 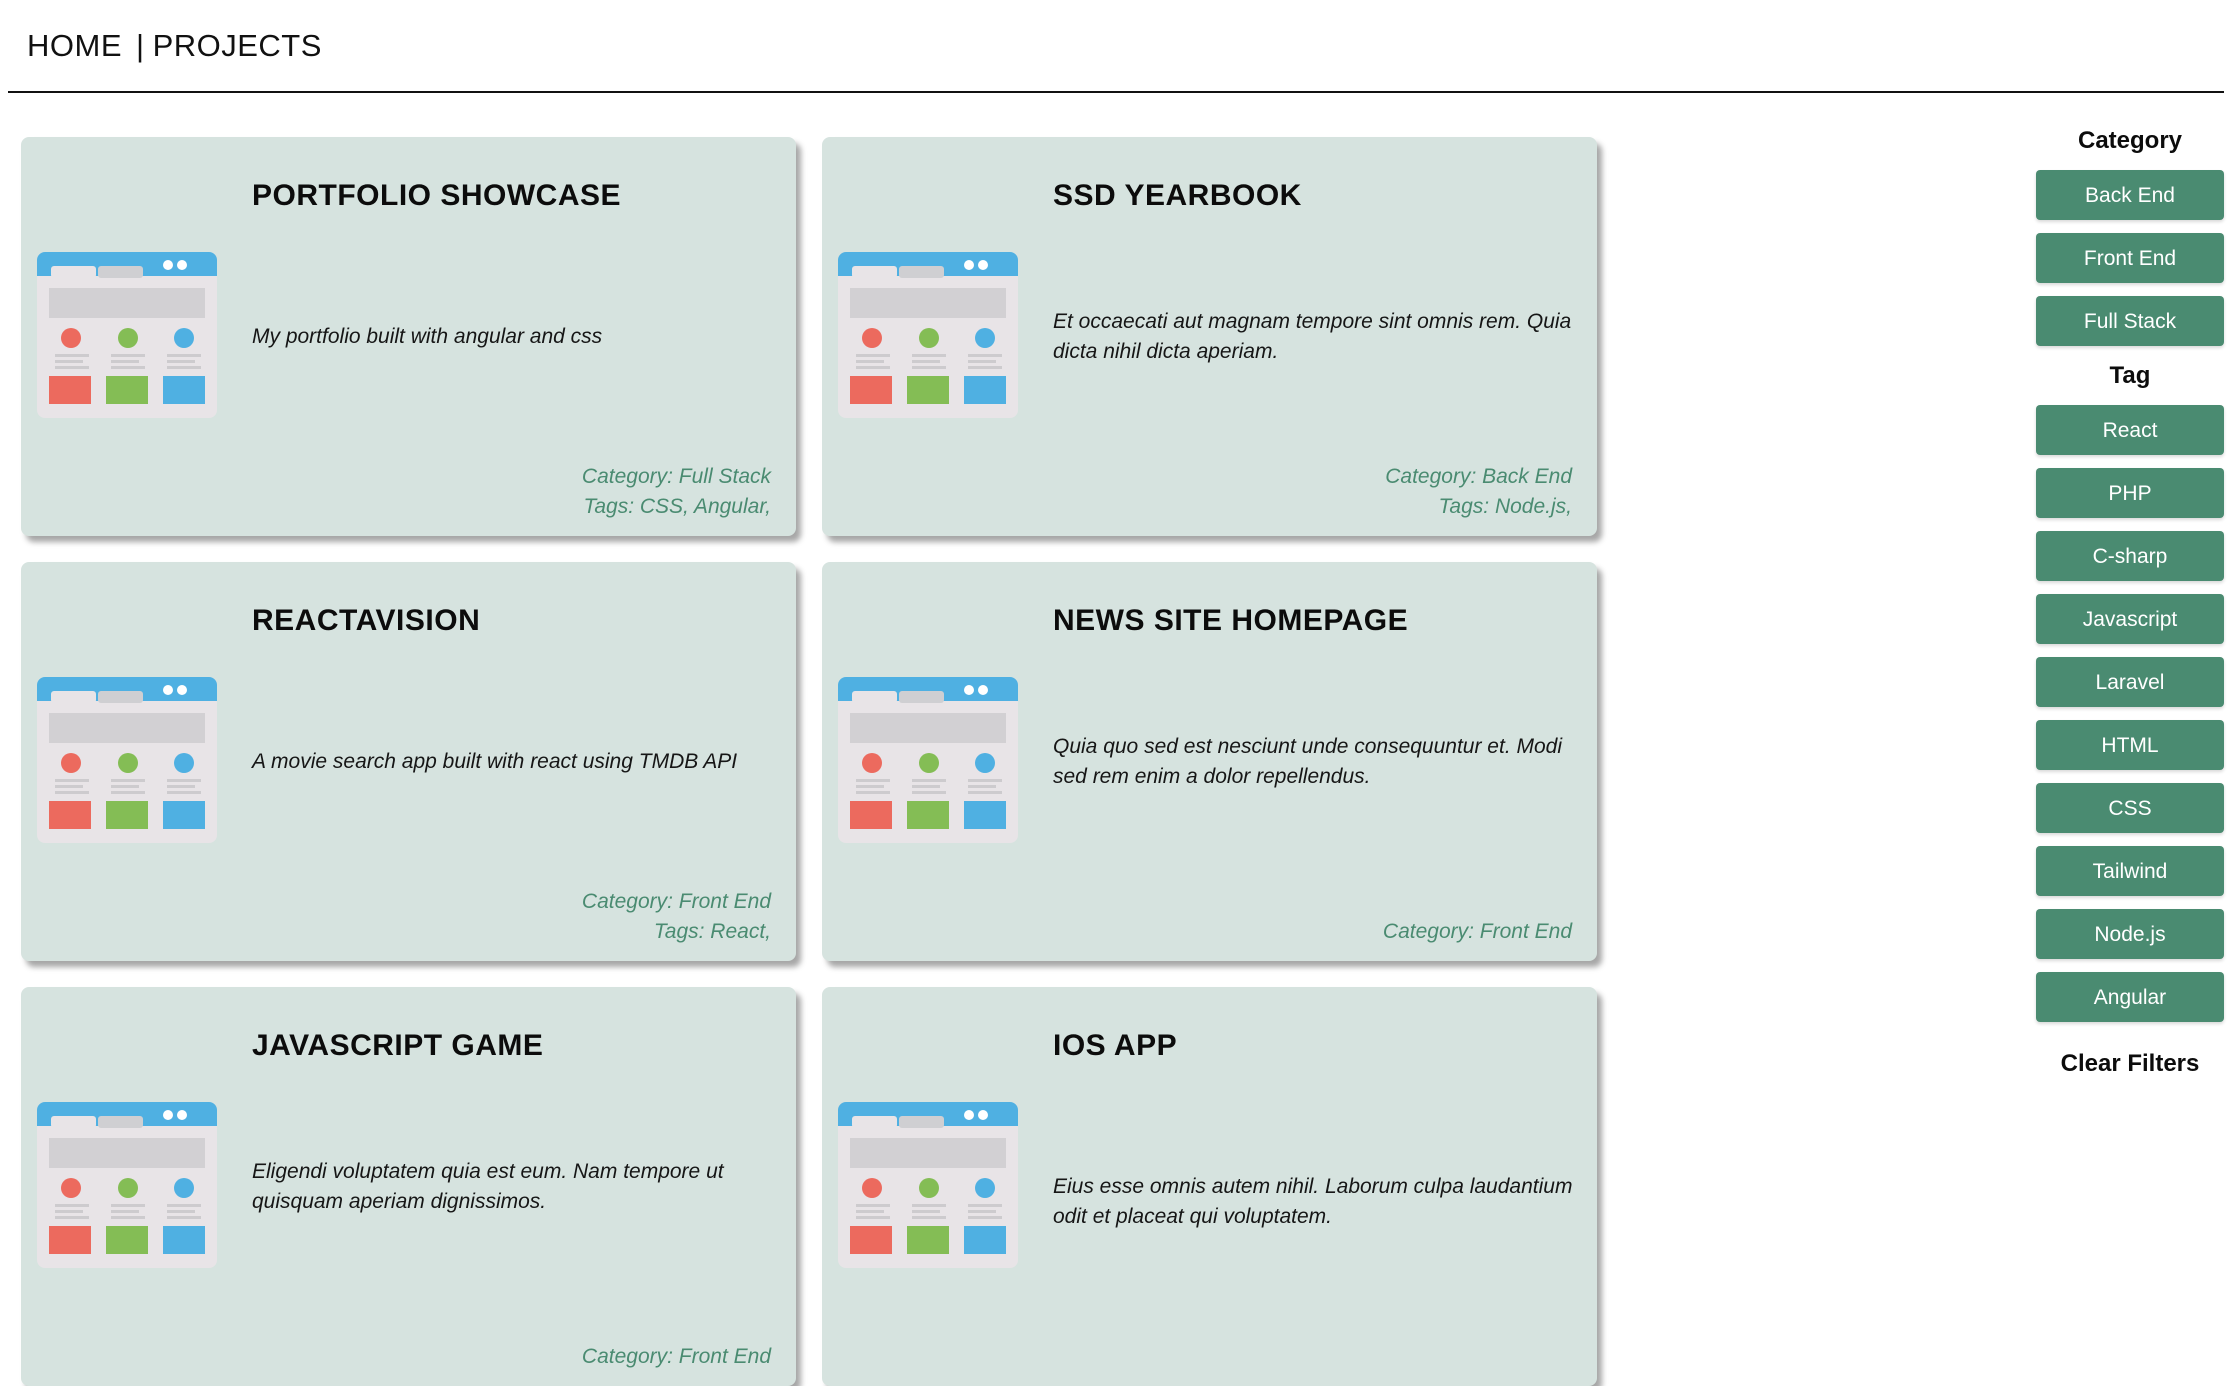 I want to click on nav-projects-link: PROJECTS, so click(x=237, y=46).